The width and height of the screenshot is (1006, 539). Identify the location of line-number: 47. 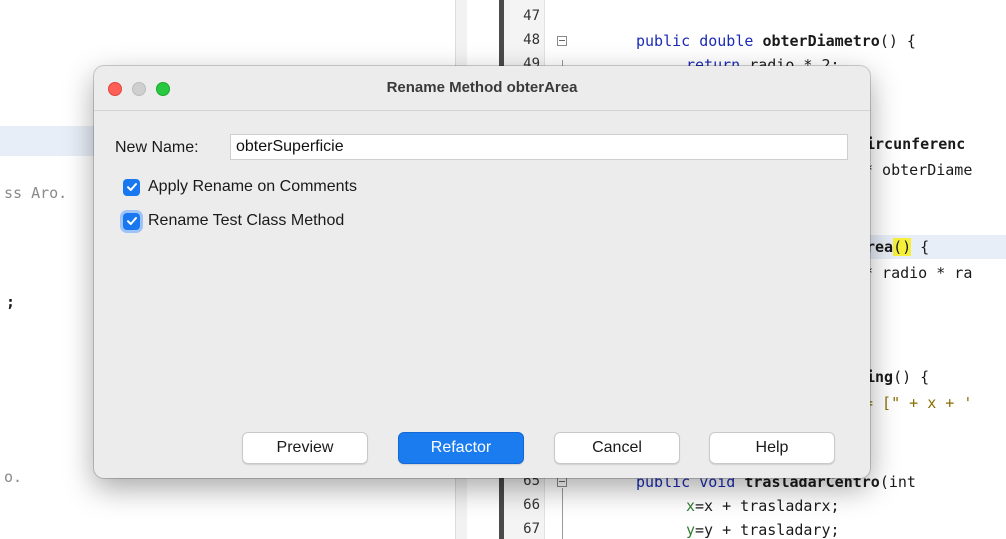
(531, 16).